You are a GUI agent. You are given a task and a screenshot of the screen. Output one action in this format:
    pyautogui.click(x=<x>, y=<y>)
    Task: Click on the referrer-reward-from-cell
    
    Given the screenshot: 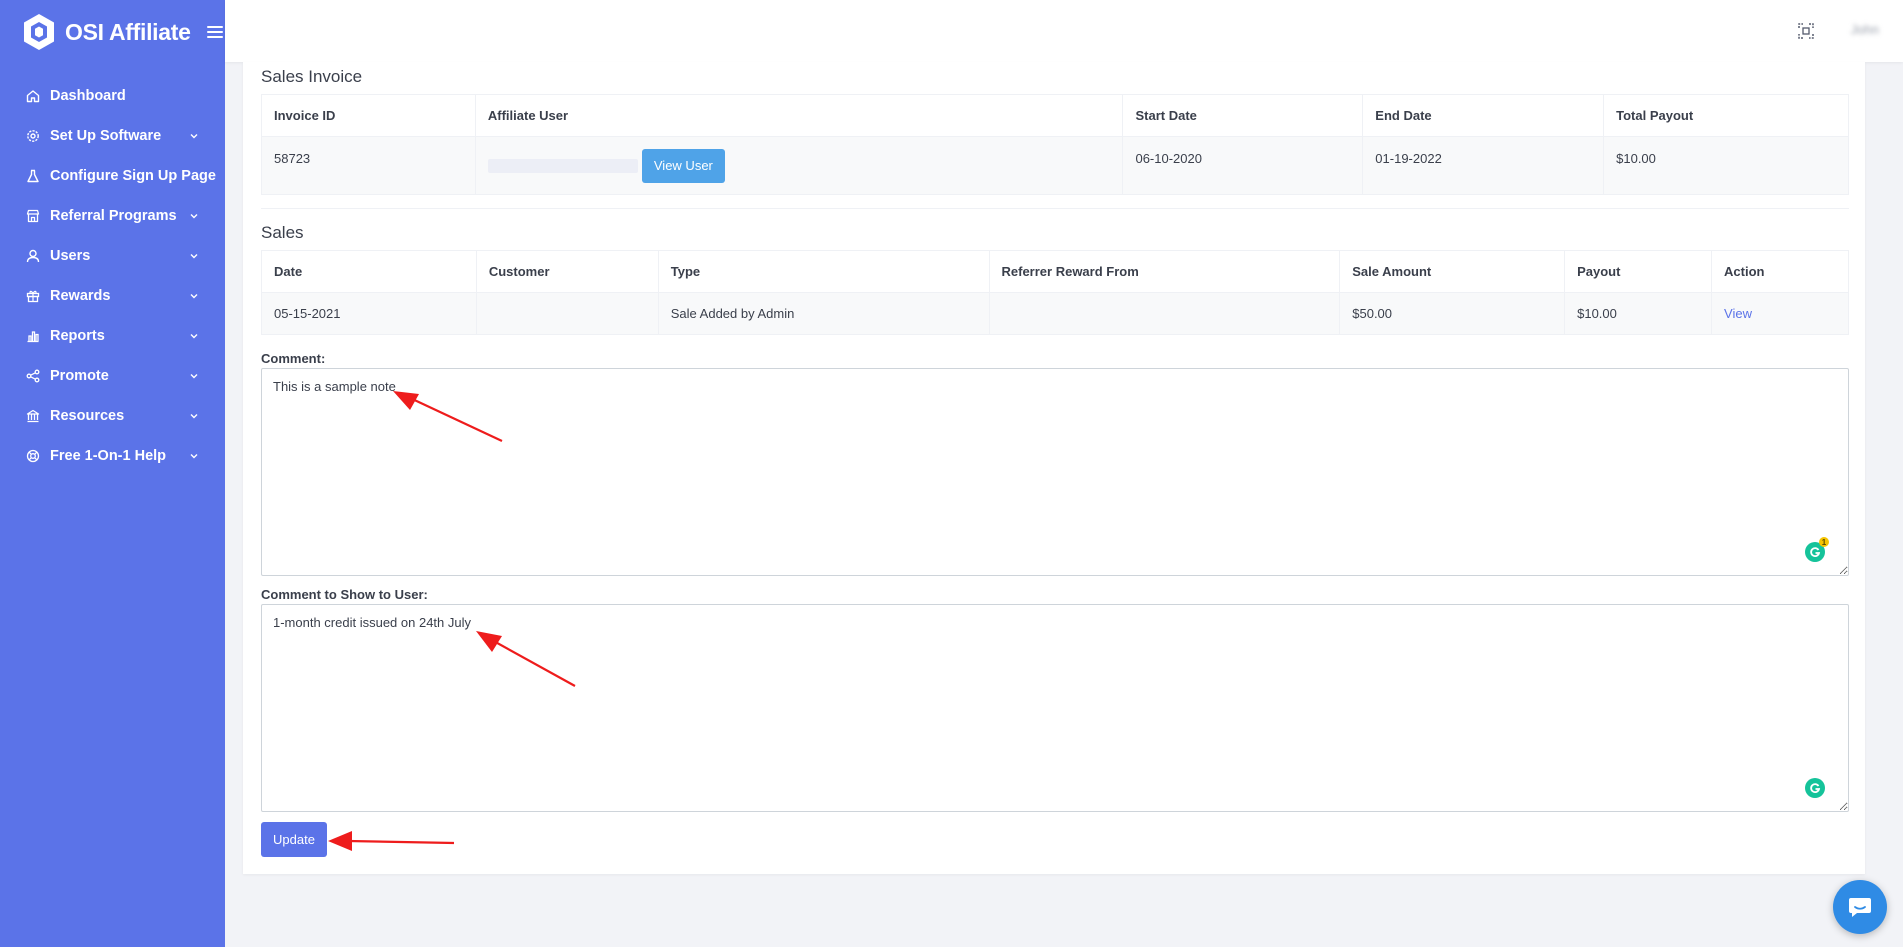 What is the action you would take?
    pyautogui.click(x=1164, y=313)
    